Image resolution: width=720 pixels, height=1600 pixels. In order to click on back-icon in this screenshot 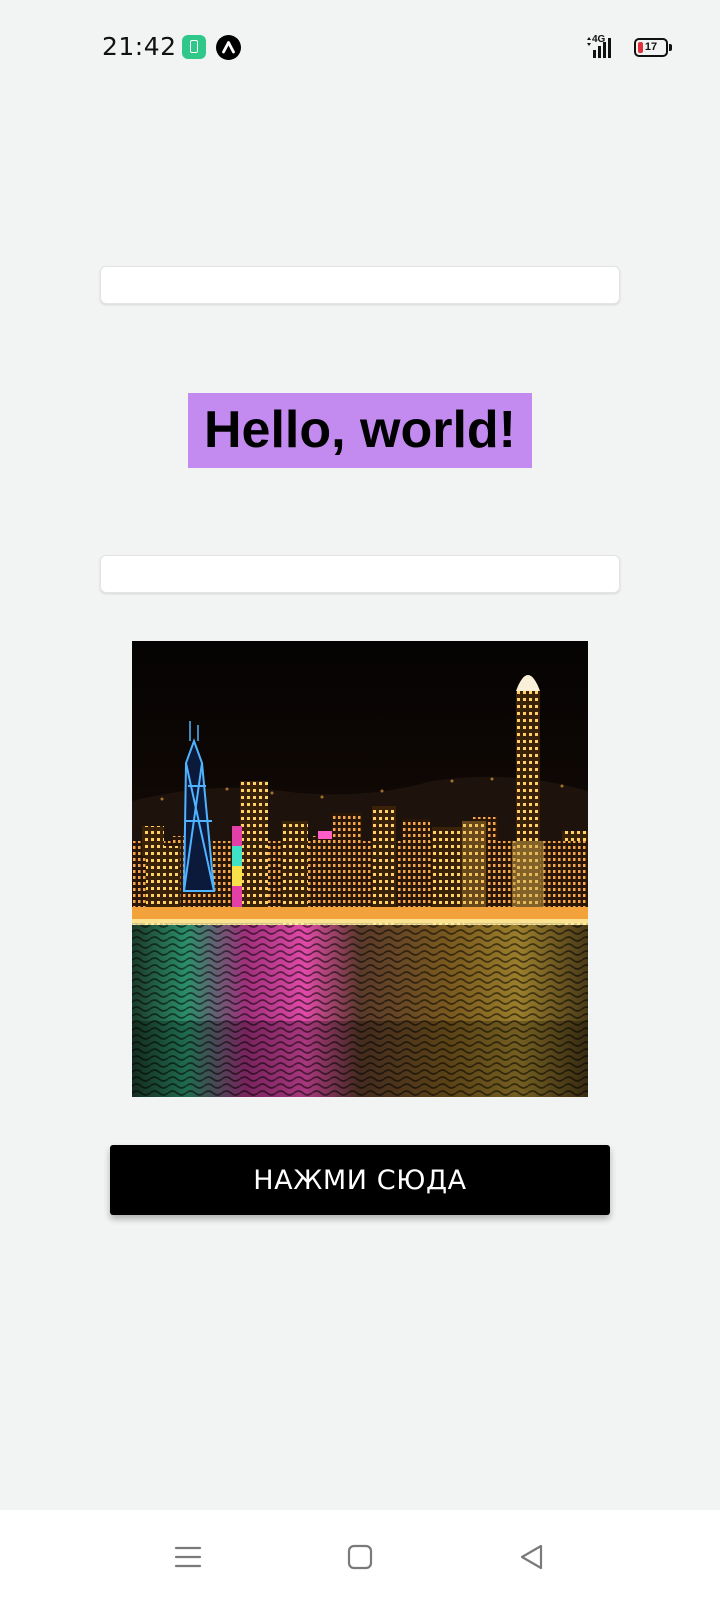, I will do `click(532, 1557)`.